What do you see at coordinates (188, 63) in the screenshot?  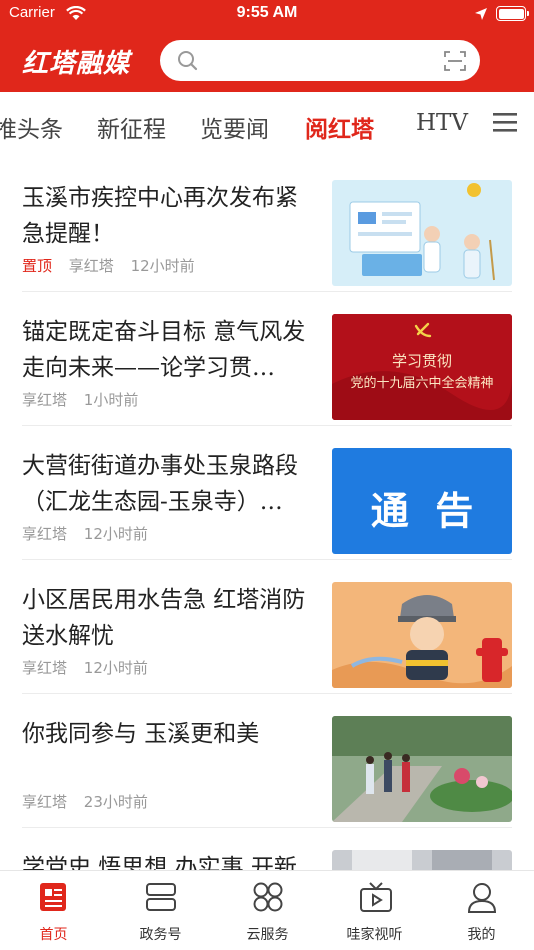 I see `search-icon` at bounding box center [188, 63].